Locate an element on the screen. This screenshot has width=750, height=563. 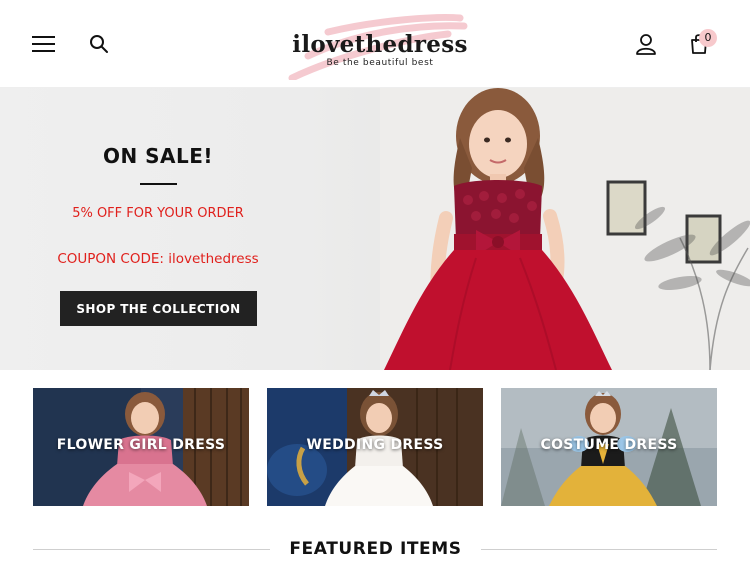
cart-count-badge: 0 is located at coordinates (708, 38).